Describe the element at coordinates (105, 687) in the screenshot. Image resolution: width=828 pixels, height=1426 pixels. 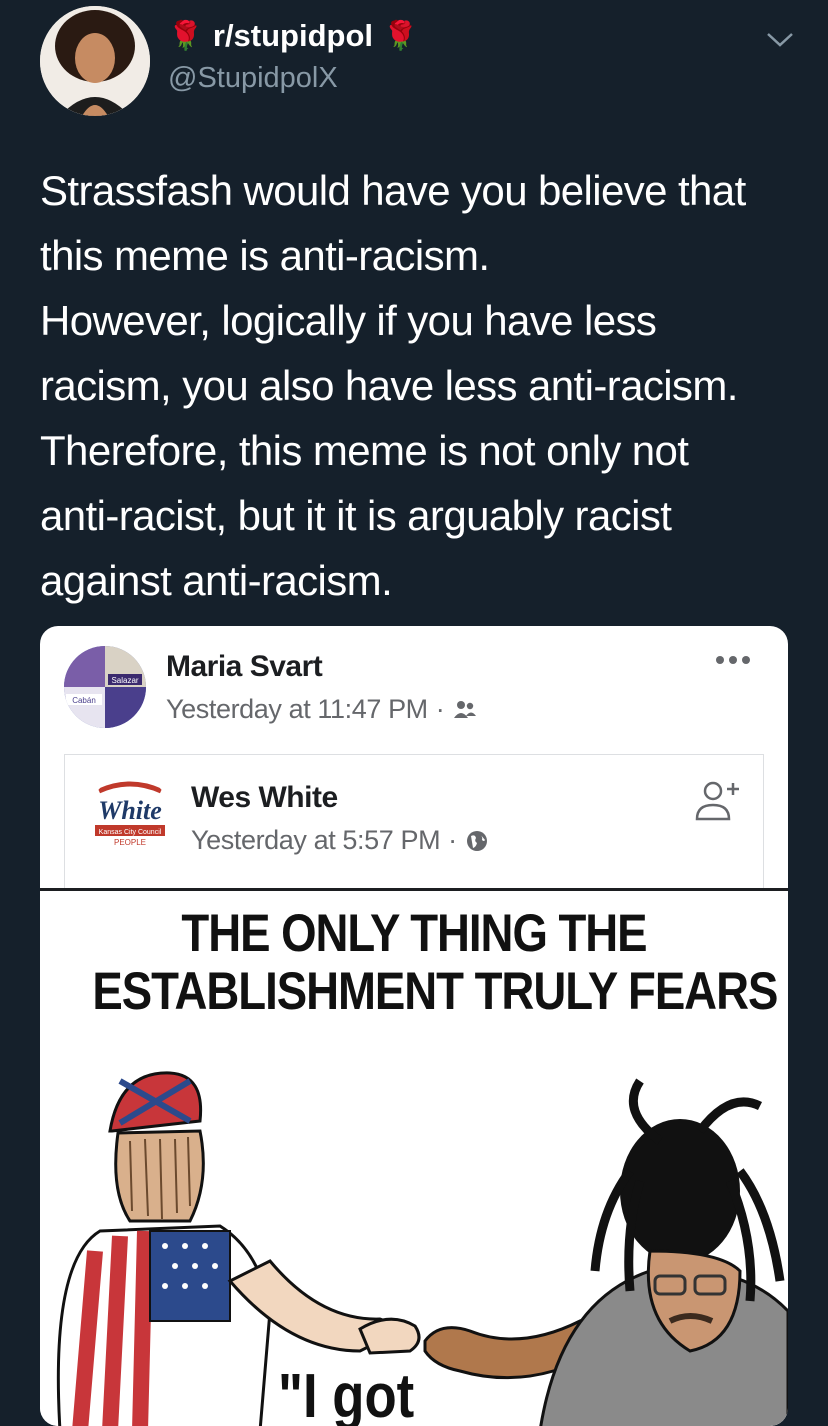
I see `fb-avatar-maria: Salazar Cabán` at that location.